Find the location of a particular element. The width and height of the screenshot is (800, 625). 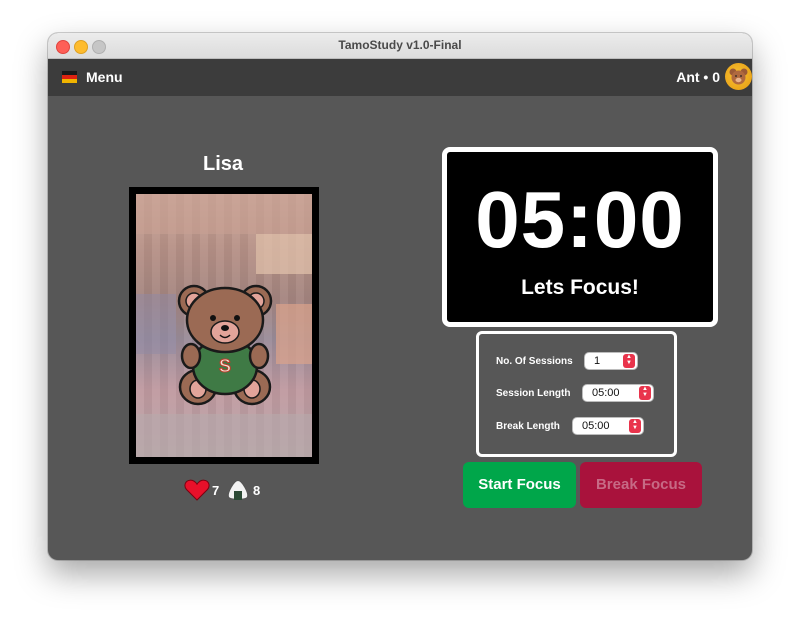

timer-status: Lets Focus! is located at coordinates (580, 287).